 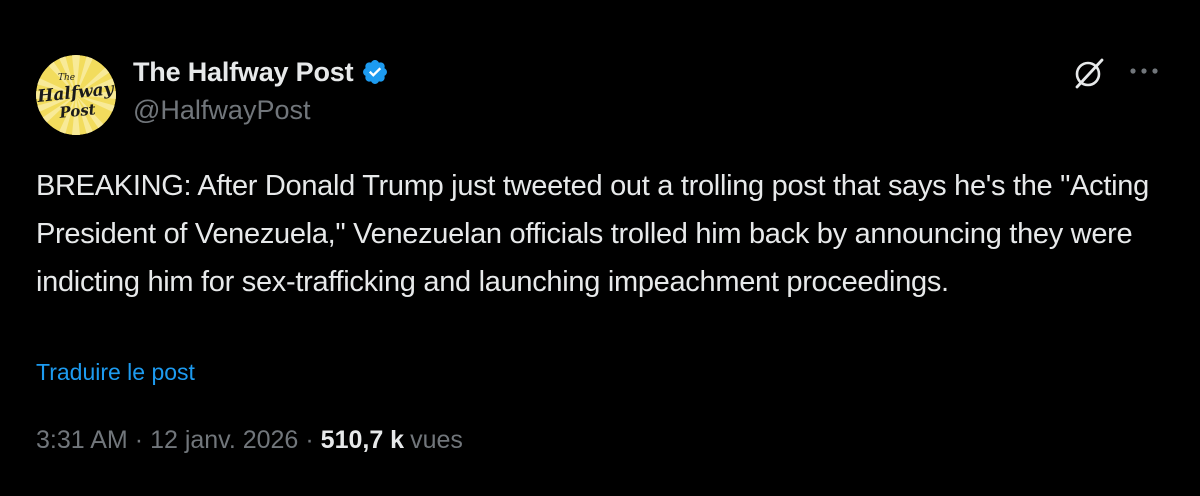 I want to click on tweet-time: 3:31 AM, so click(x=82, y=440).